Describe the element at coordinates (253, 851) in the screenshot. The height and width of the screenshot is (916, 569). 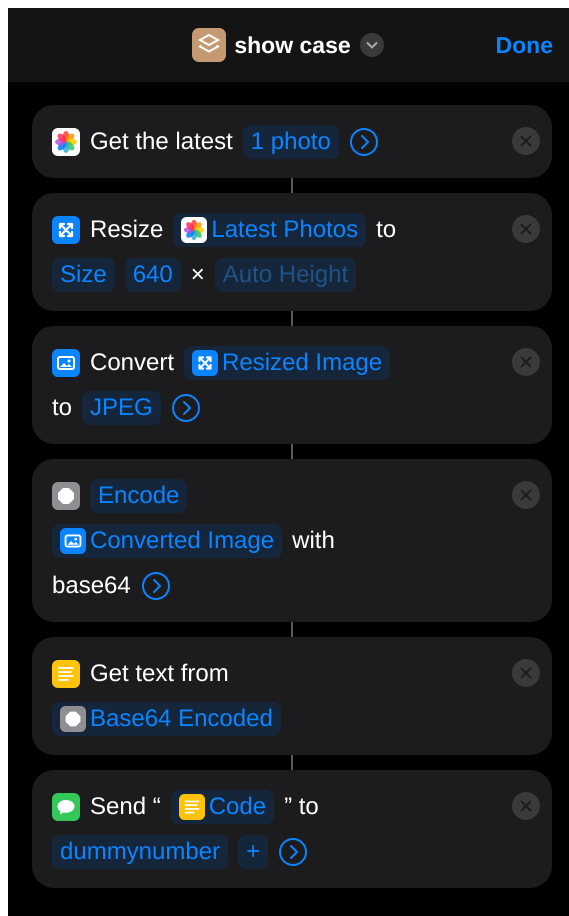
I see `parameter-token: +` at that location.